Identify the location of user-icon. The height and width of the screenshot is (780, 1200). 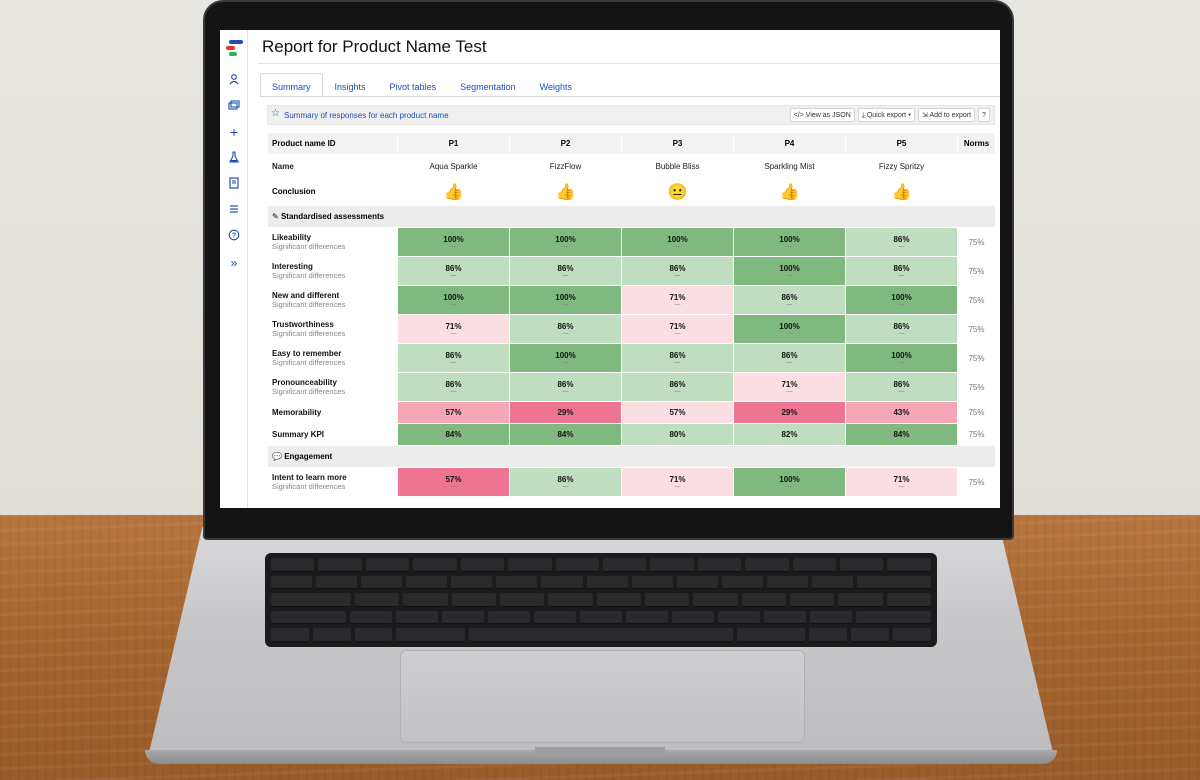
(234, 81).